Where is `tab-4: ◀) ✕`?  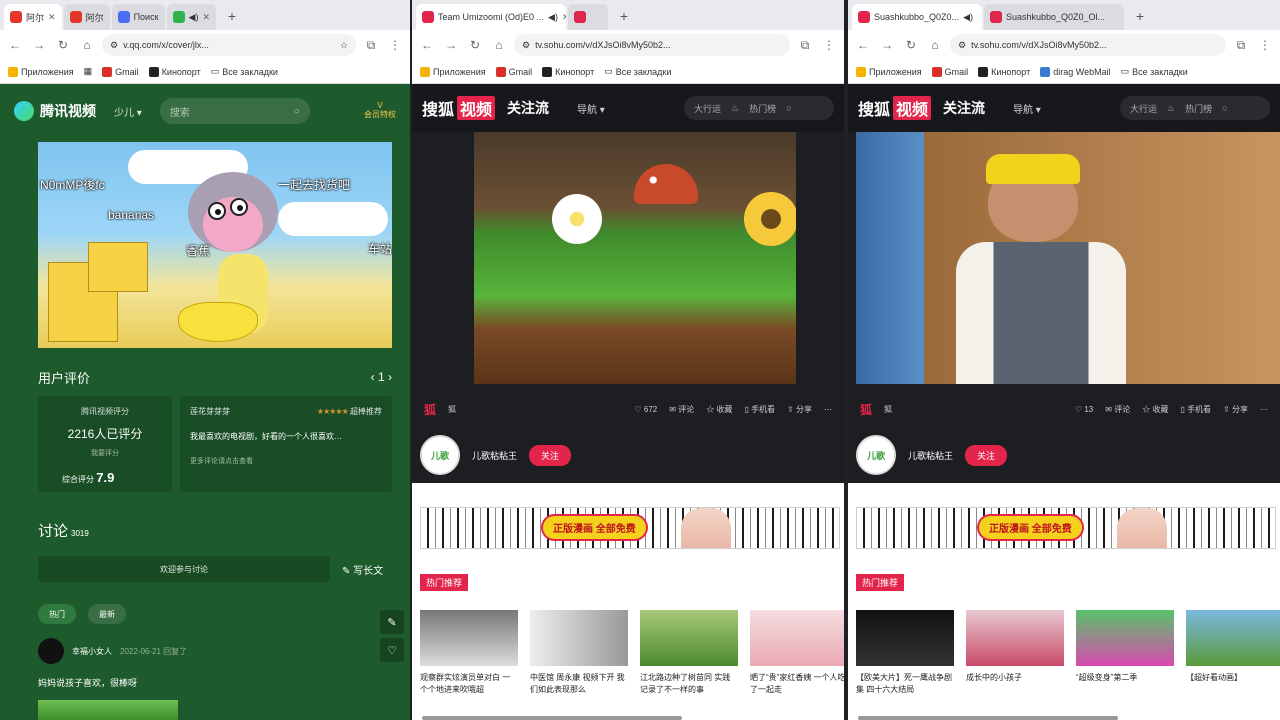 tab-4: ◀) ✕ is located at coordinates (191, 17).